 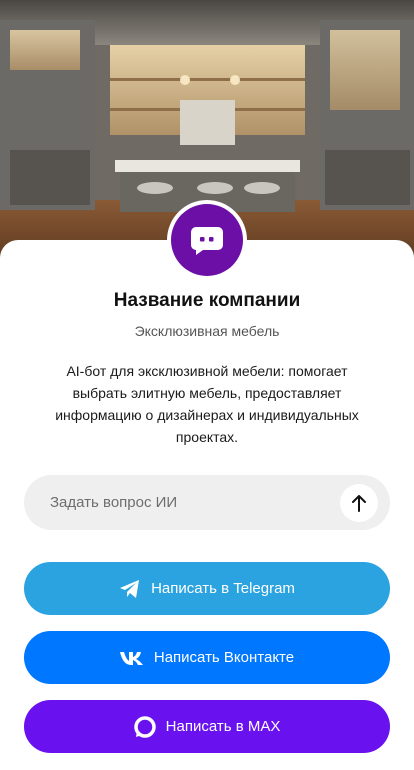 What do you see at coordinates (207, 300) in the screenshot?
I see `company-name: Название компании` at bounding box center [207, 300].